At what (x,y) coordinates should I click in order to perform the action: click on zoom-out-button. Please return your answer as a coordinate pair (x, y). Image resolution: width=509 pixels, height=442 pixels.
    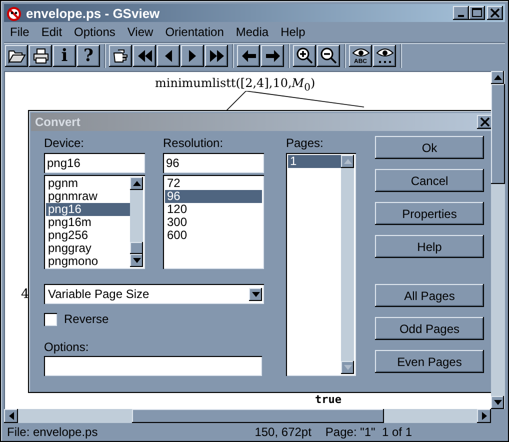
    Looking at the image, I should click on (328, 56).